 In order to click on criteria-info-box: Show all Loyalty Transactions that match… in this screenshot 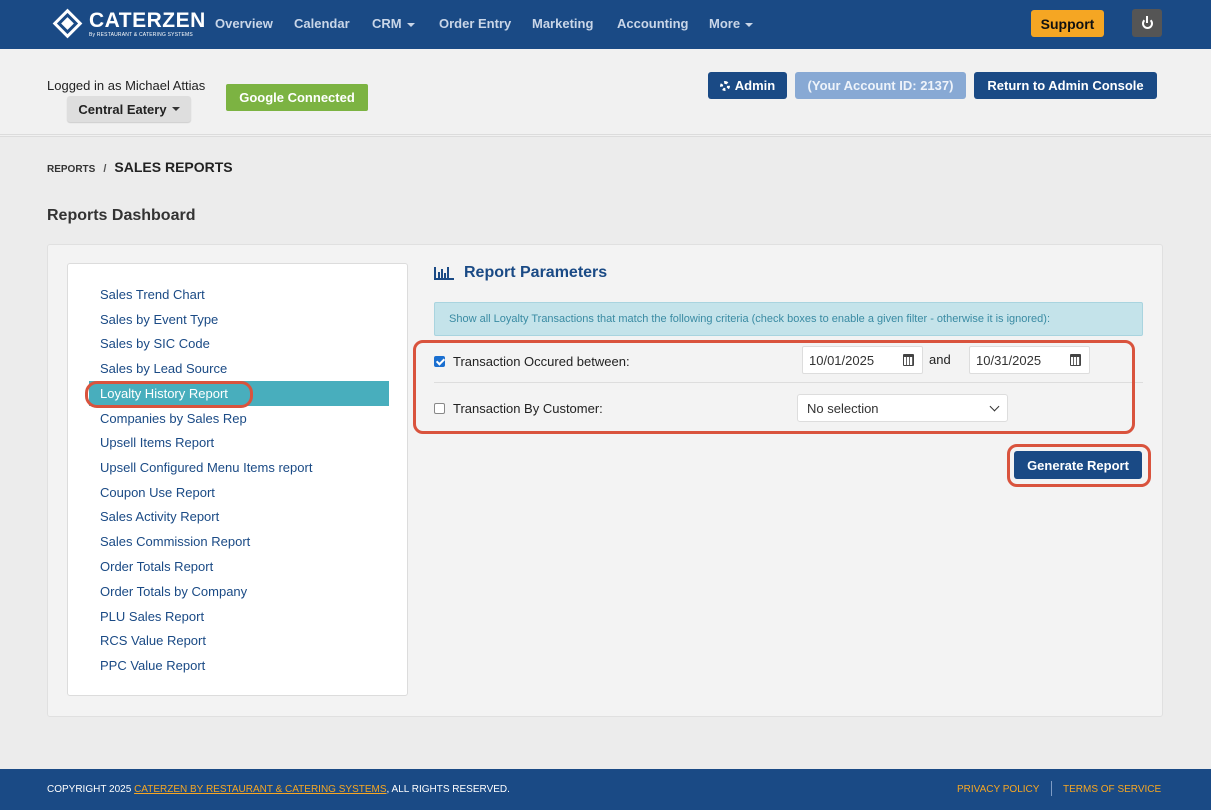, I will do `click(788, 319)`.